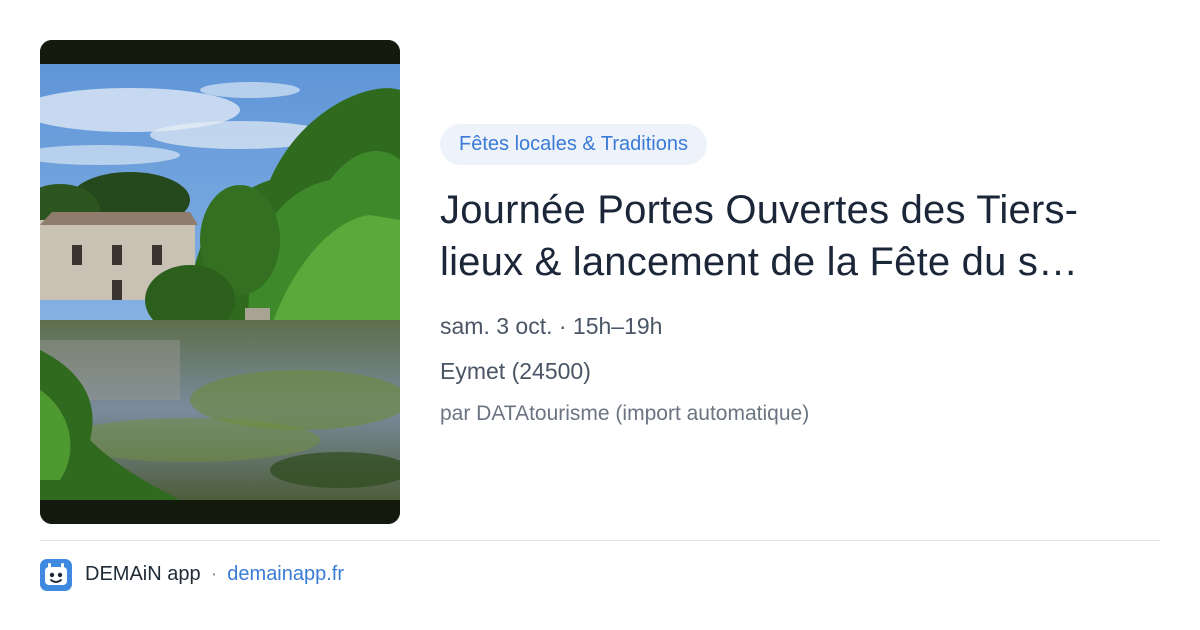  Describe the element at coordinates (600, 540) in the screenshot. I see `footer-divider` at that location.